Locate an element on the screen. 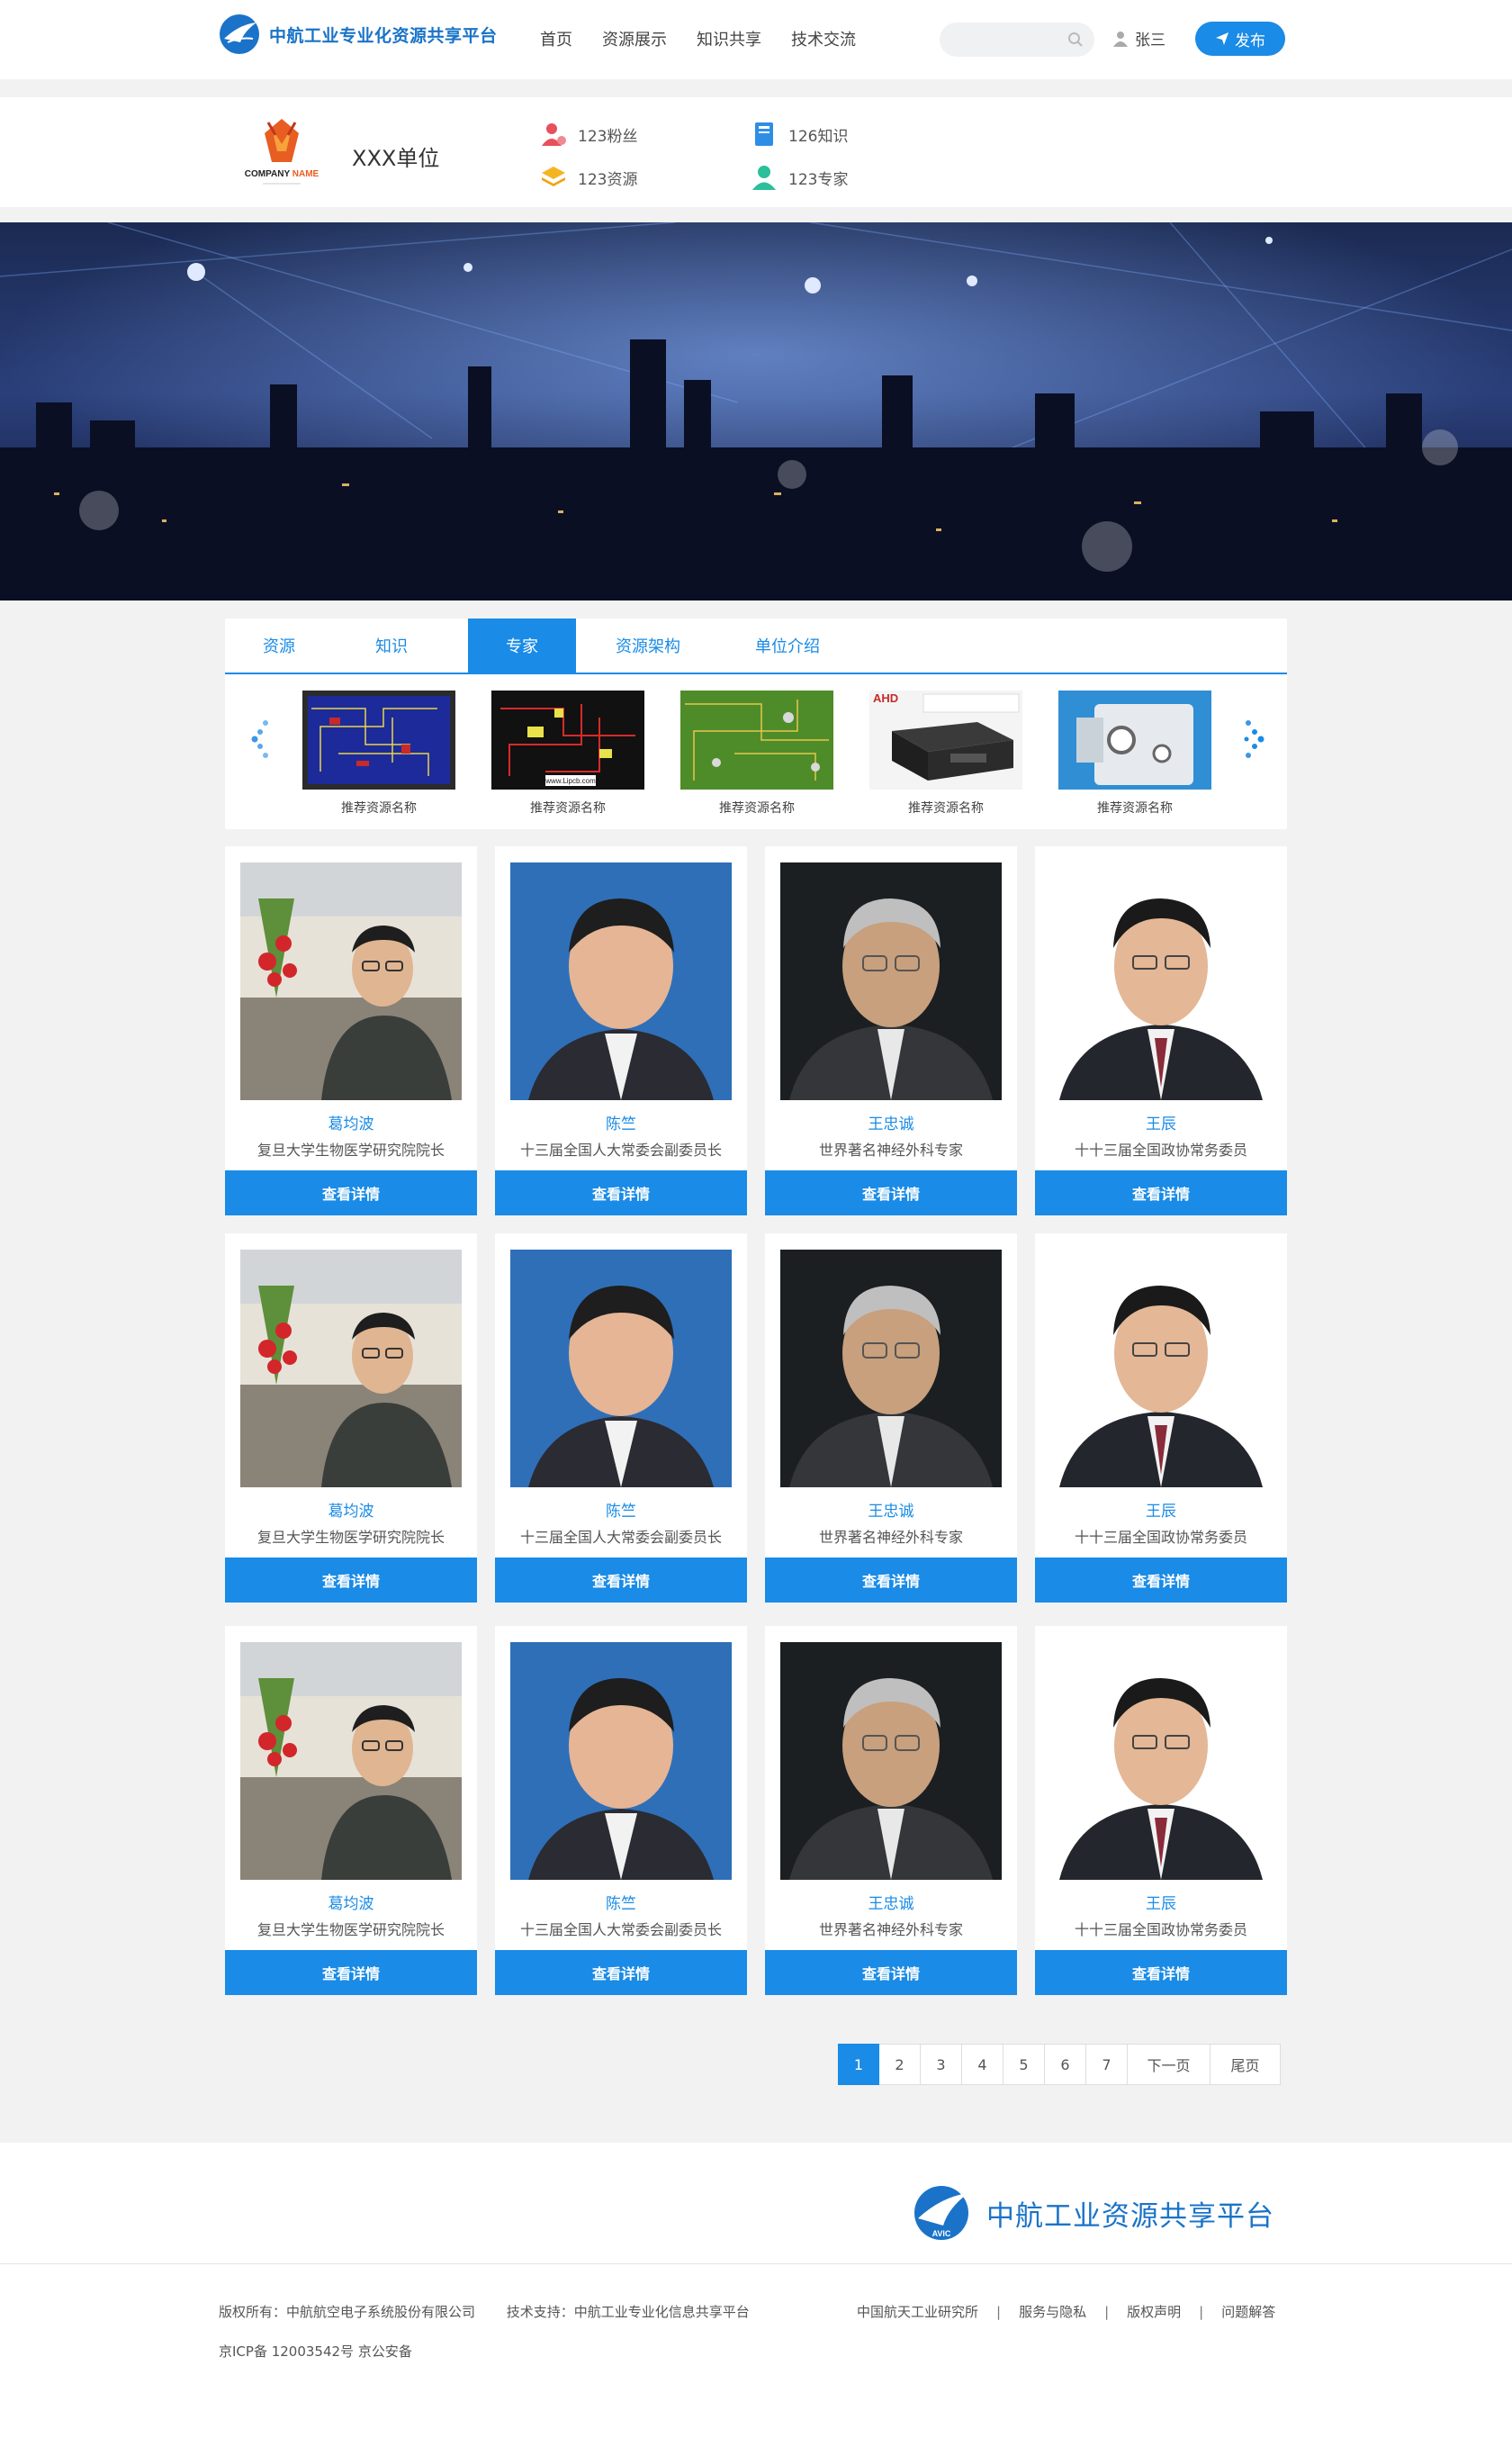 Image resolution: width=1512 pixels, height=2447 pixels. tab-bar: 资源 知识 专家 资源架构 单位介绍 is located at coordinates (756, 646).